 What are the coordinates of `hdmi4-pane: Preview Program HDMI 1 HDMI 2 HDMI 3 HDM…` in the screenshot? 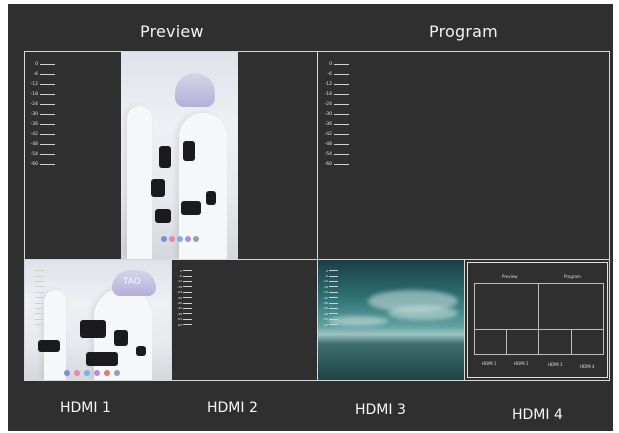 It's located at (537, 320).